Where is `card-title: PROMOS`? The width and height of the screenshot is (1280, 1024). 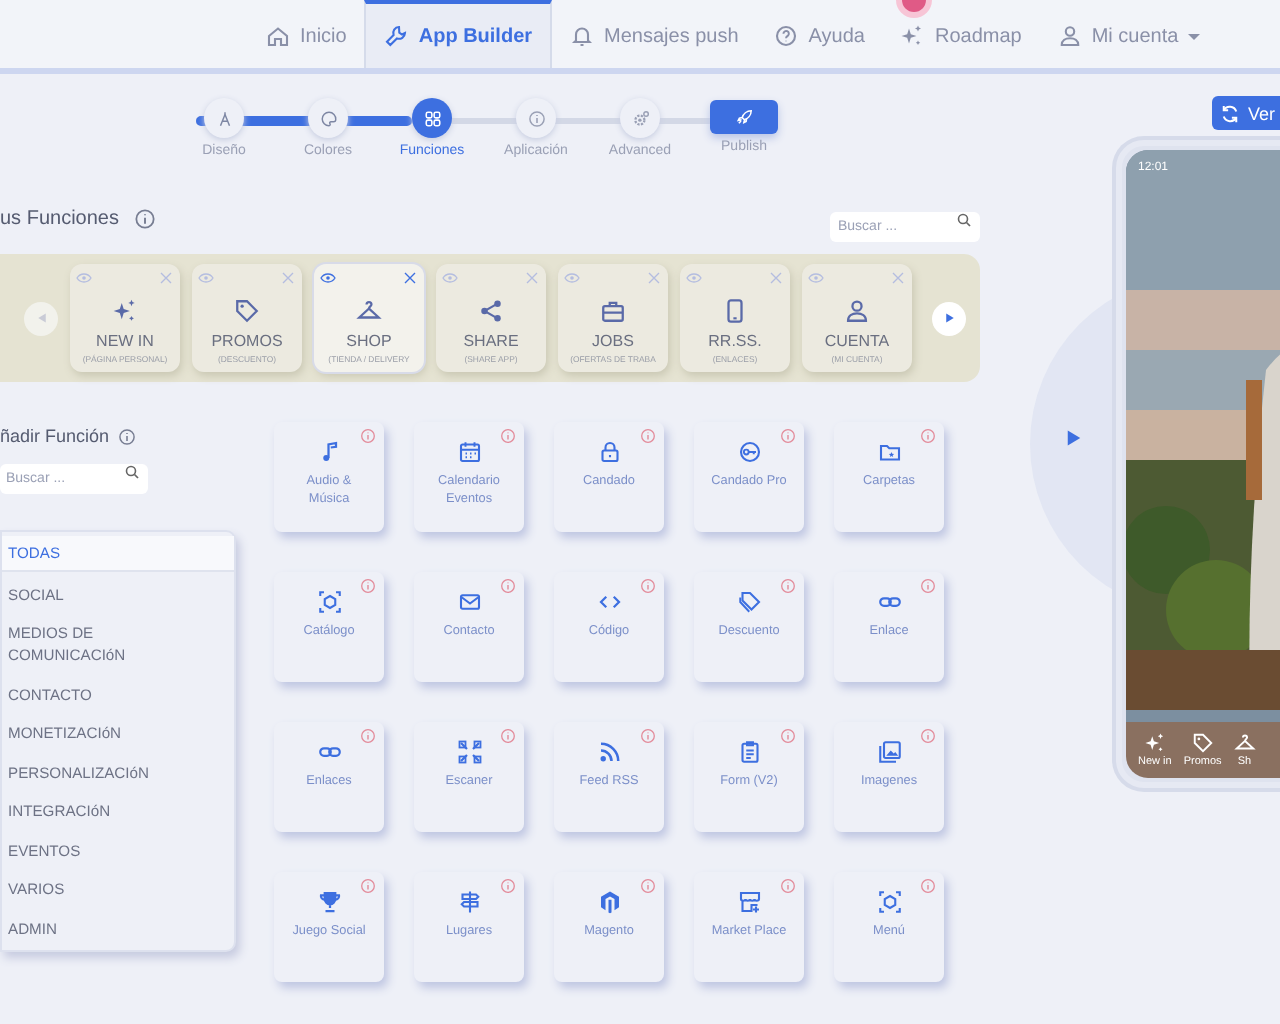
card-title: PROMOS is located at coordinates (247, 341).